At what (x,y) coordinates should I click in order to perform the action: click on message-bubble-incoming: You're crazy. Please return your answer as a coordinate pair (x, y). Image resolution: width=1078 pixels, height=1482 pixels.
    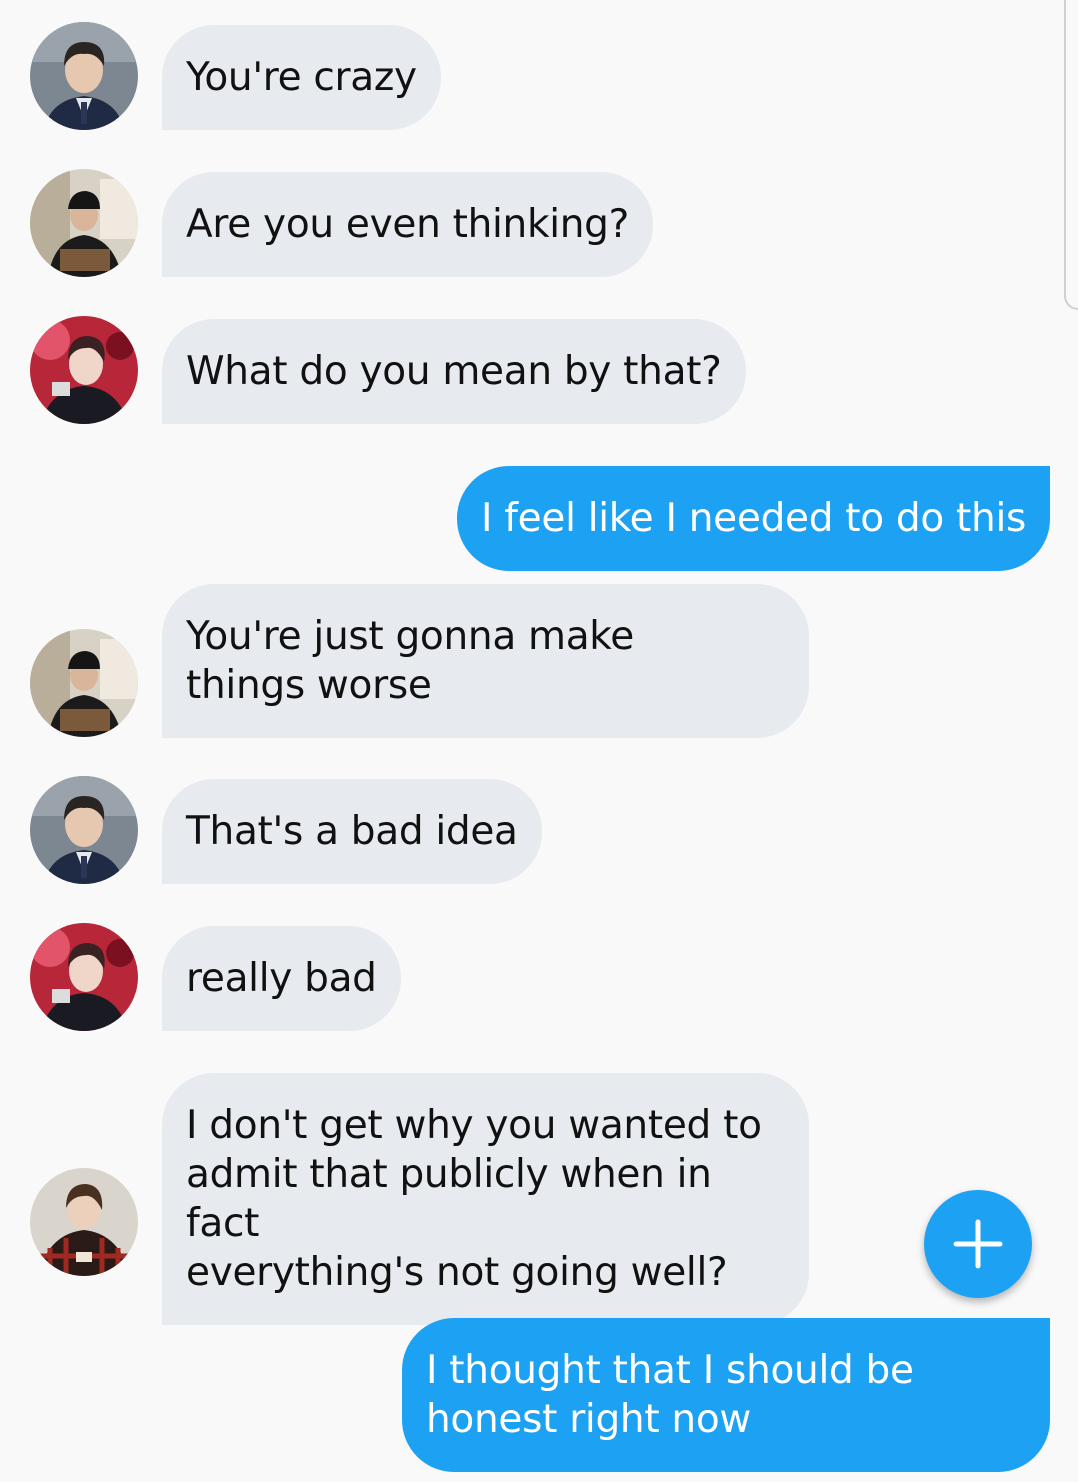
    Looking at the image, I should click on (301, 77).